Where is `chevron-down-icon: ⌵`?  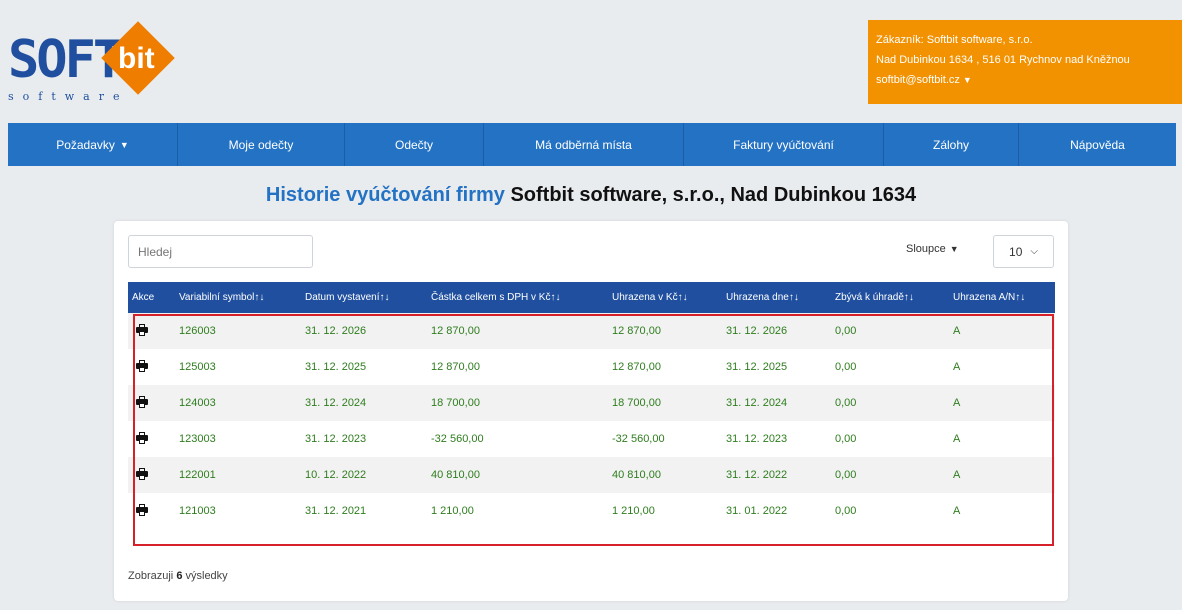
chevron-down-icon: ⌵ is located at coordinates (1034, 251).